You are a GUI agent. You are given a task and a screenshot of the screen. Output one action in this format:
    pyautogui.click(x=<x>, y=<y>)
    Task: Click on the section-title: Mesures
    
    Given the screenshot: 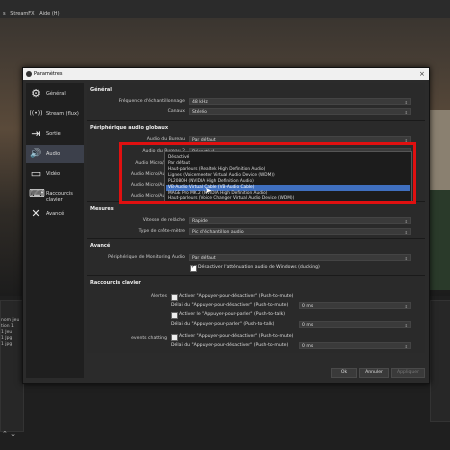 What is the action you would take?
    pyautogui.click(x=102, y=209)
    